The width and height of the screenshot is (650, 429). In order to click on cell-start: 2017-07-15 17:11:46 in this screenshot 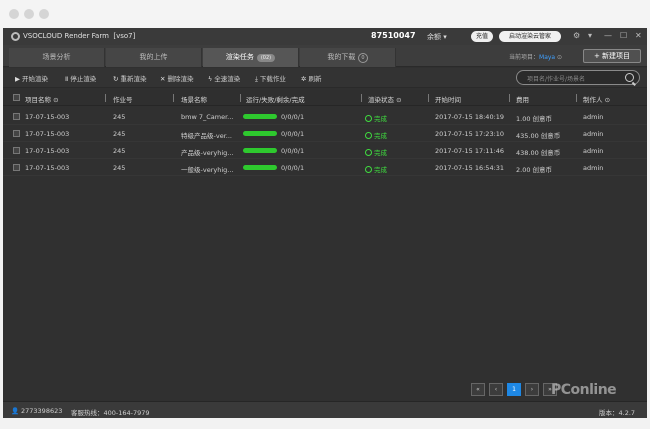, I will do `click(470, 151)`.